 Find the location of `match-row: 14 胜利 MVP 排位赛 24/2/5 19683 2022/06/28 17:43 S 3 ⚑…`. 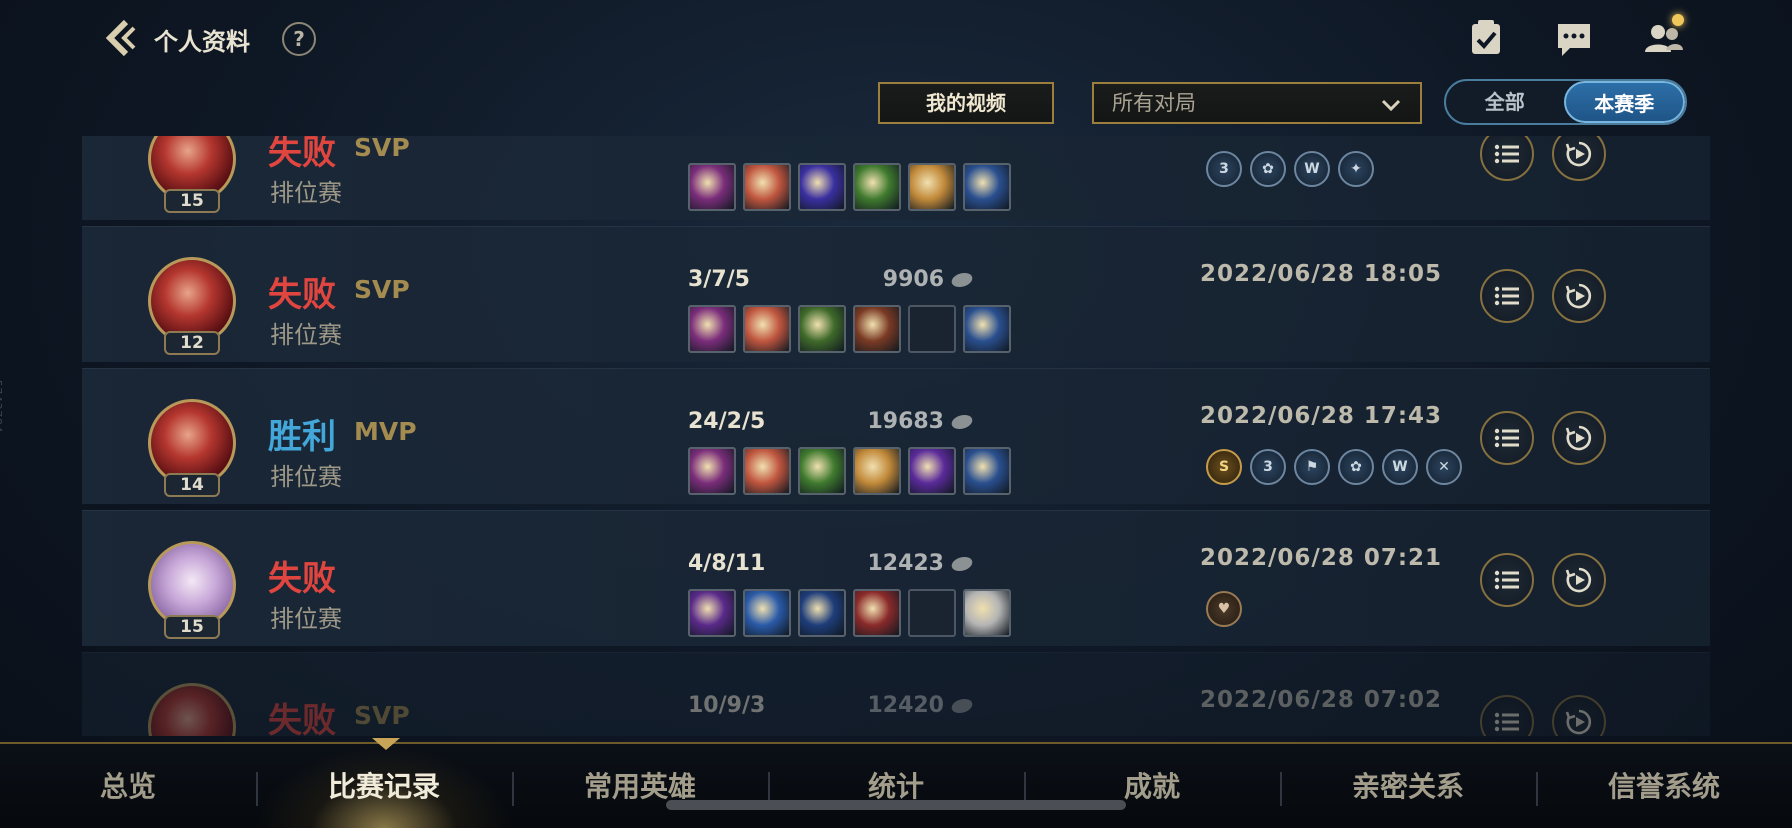

match-row: 14 胜利 MVP 排位赛 24/2/5 19683 2022/06/28 17:43 S 3 ⚑… is located at coordinates (896, 436).